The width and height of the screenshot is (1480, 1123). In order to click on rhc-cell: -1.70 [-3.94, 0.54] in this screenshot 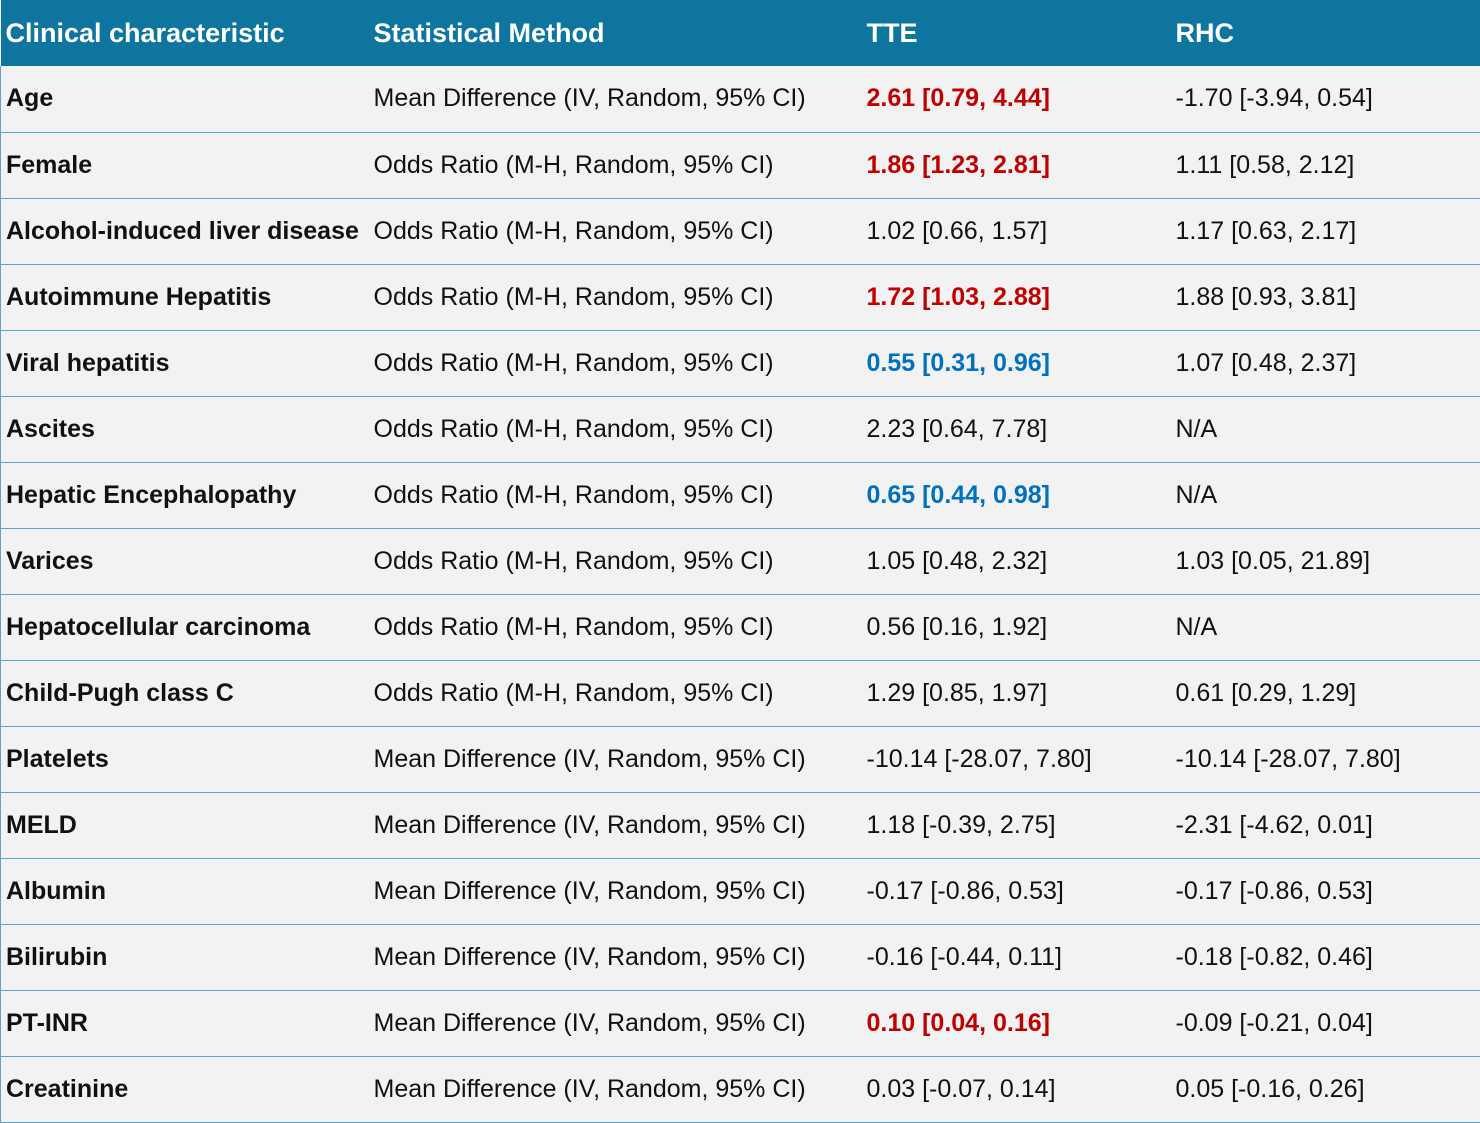, I will do `click(1325, 99)`.